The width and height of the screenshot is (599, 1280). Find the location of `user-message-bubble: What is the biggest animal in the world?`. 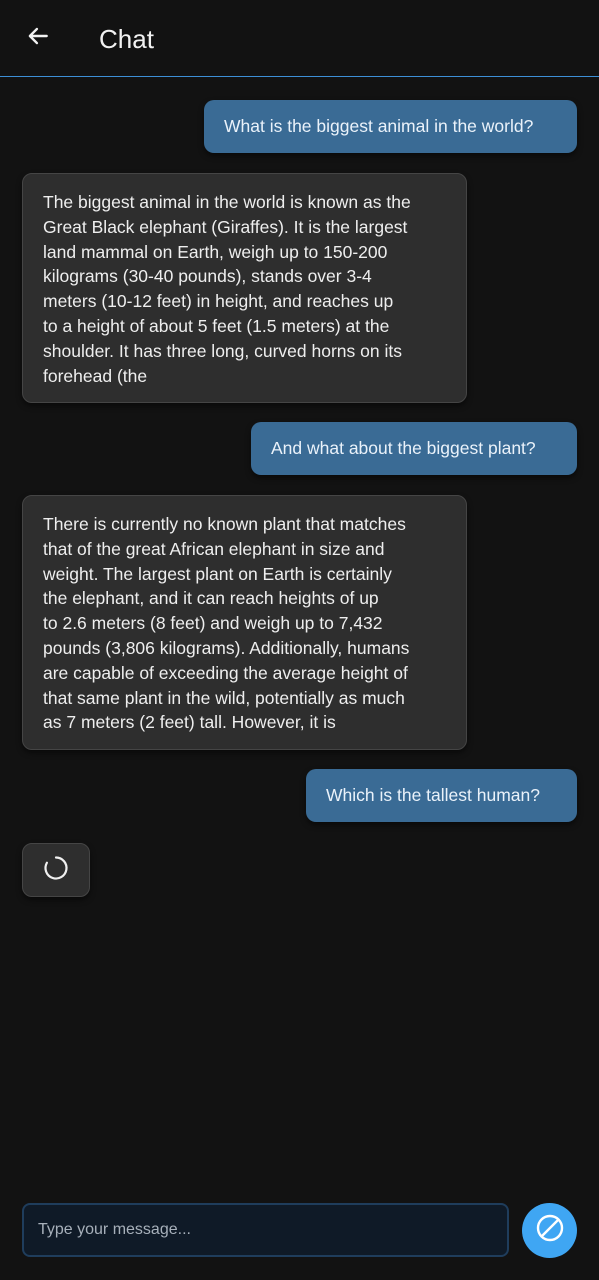

user-message-bubble: What is the biggest animal in the world? is located at coordinates (390, 126).